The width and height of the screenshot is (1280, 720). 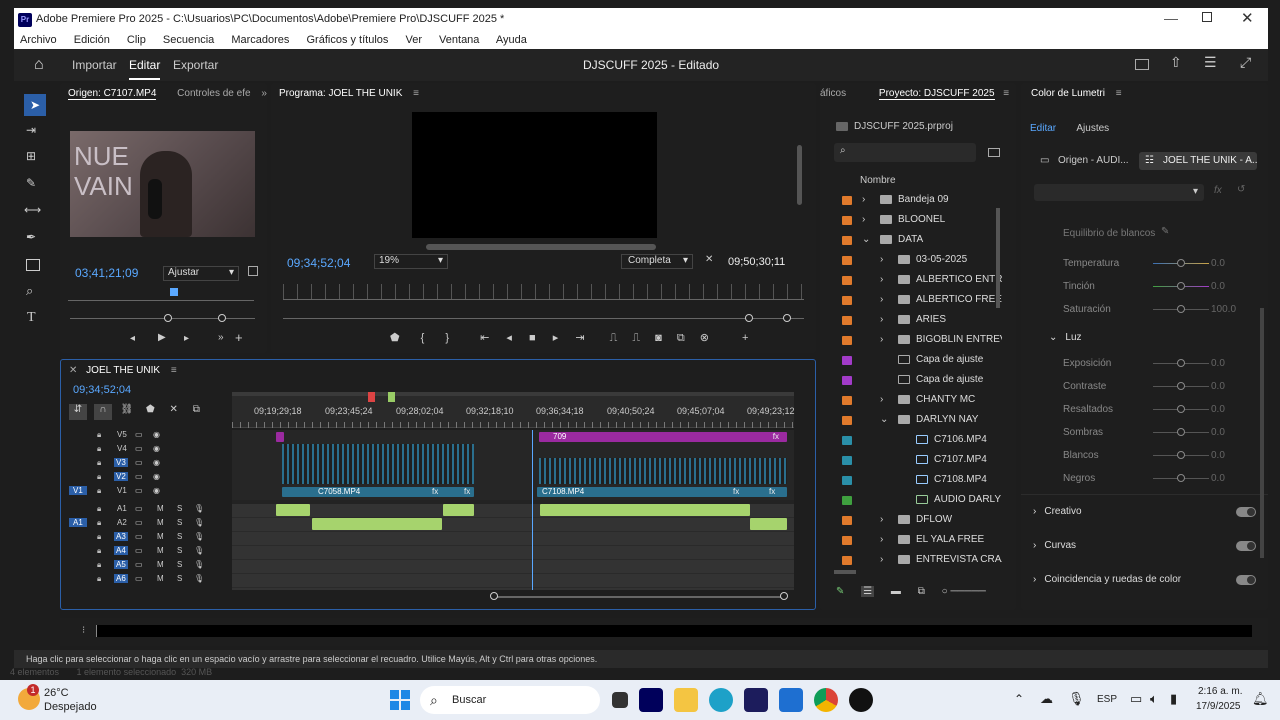 What do you see at coordinates (845, 572) in the screenshot?
I see `project-hscroll` at bounding box center [845, 572].